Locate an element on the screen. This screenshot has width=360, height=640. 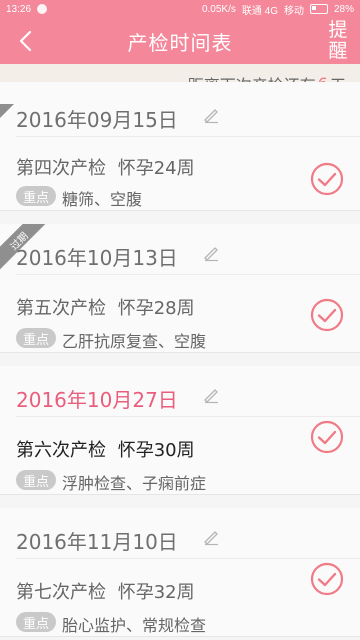
app-bar: 产检时间表 提醒 is located at coordinates (180, 41).